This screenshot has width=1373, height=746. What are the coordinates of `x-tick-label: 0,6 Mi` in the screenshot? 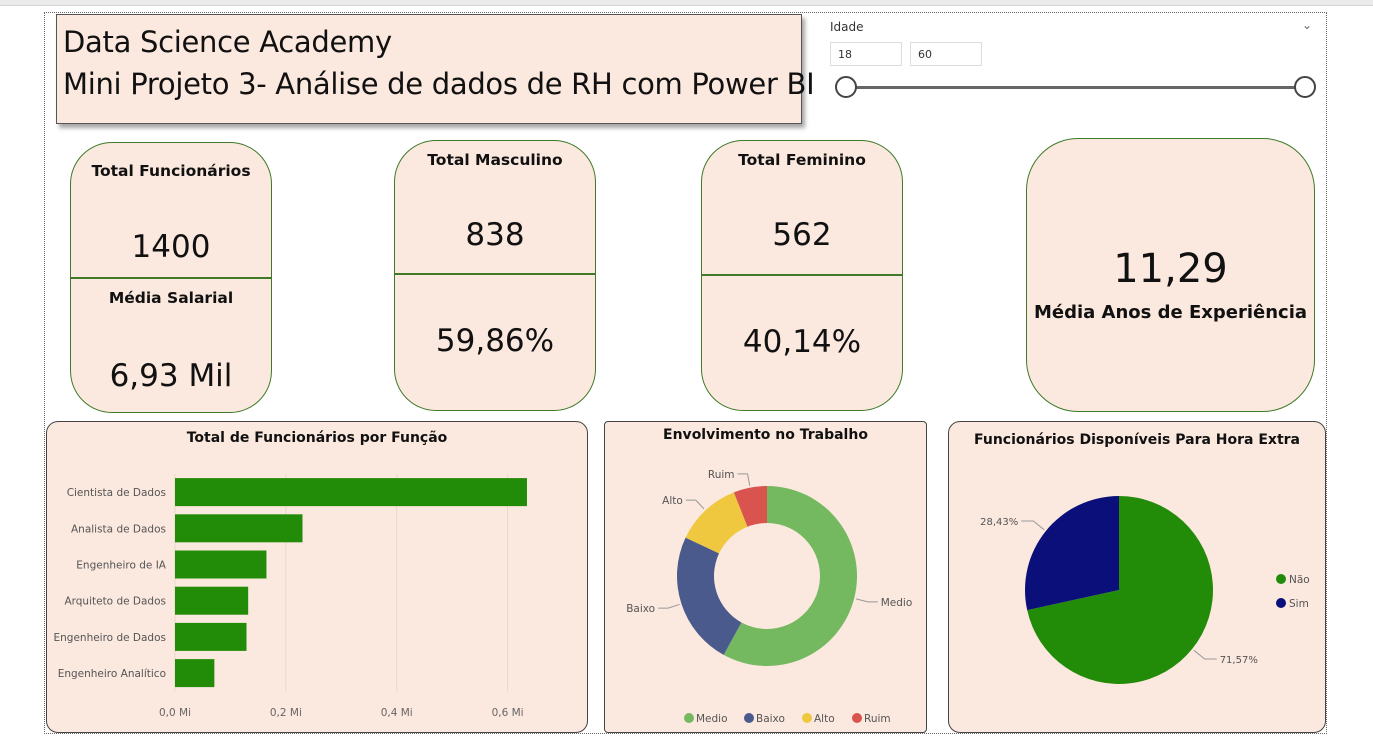 It's located at (508, 713).